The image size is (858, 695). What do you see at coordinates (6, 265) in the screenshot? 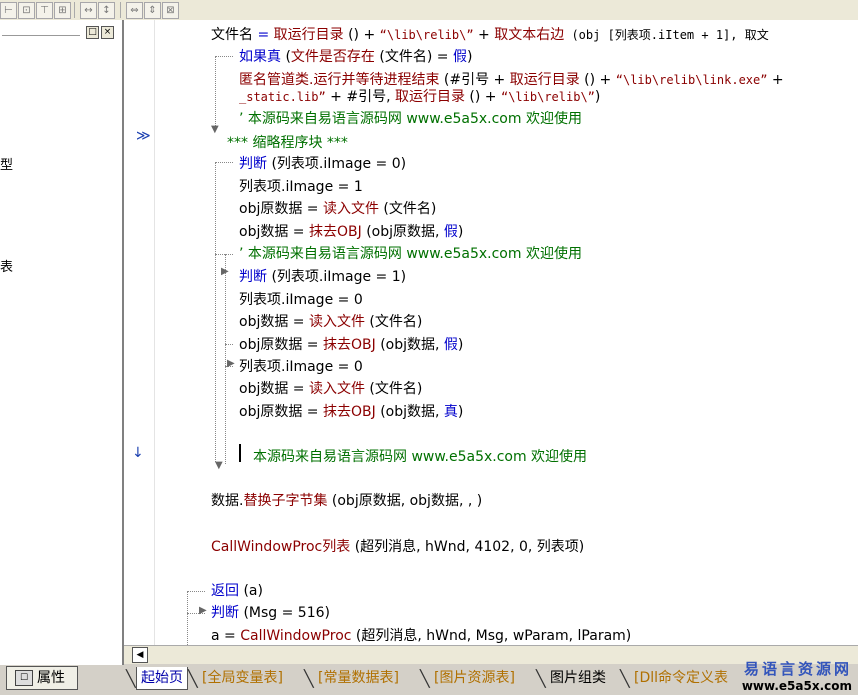
I see `tree-item-fragment: 表` at bounding box center [6, 265].